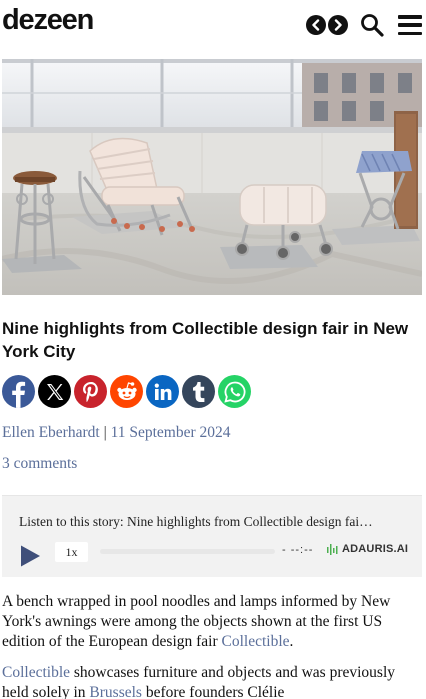  I want to click on tumblr-icon, so click(198, 391).